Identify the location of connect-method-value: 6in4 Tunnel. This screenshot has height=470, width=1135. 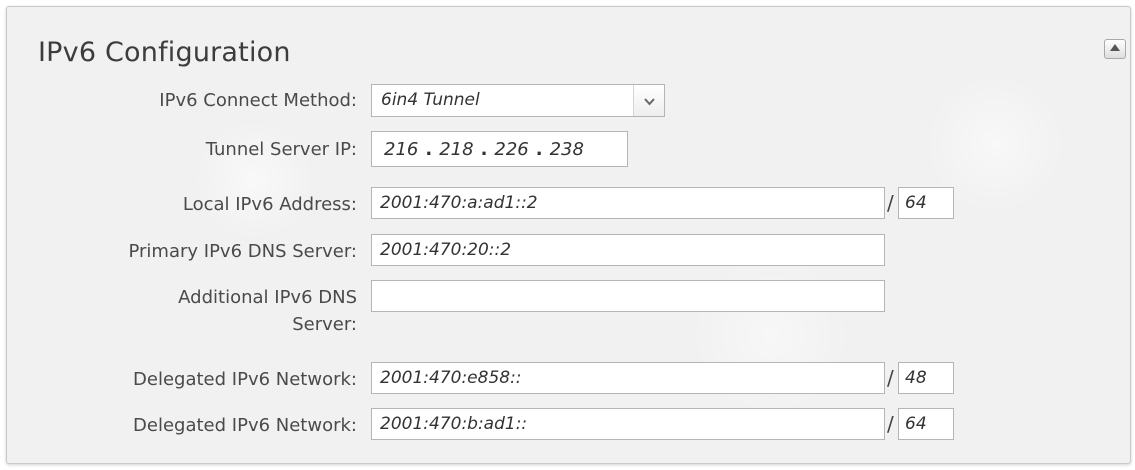
(430, 100).